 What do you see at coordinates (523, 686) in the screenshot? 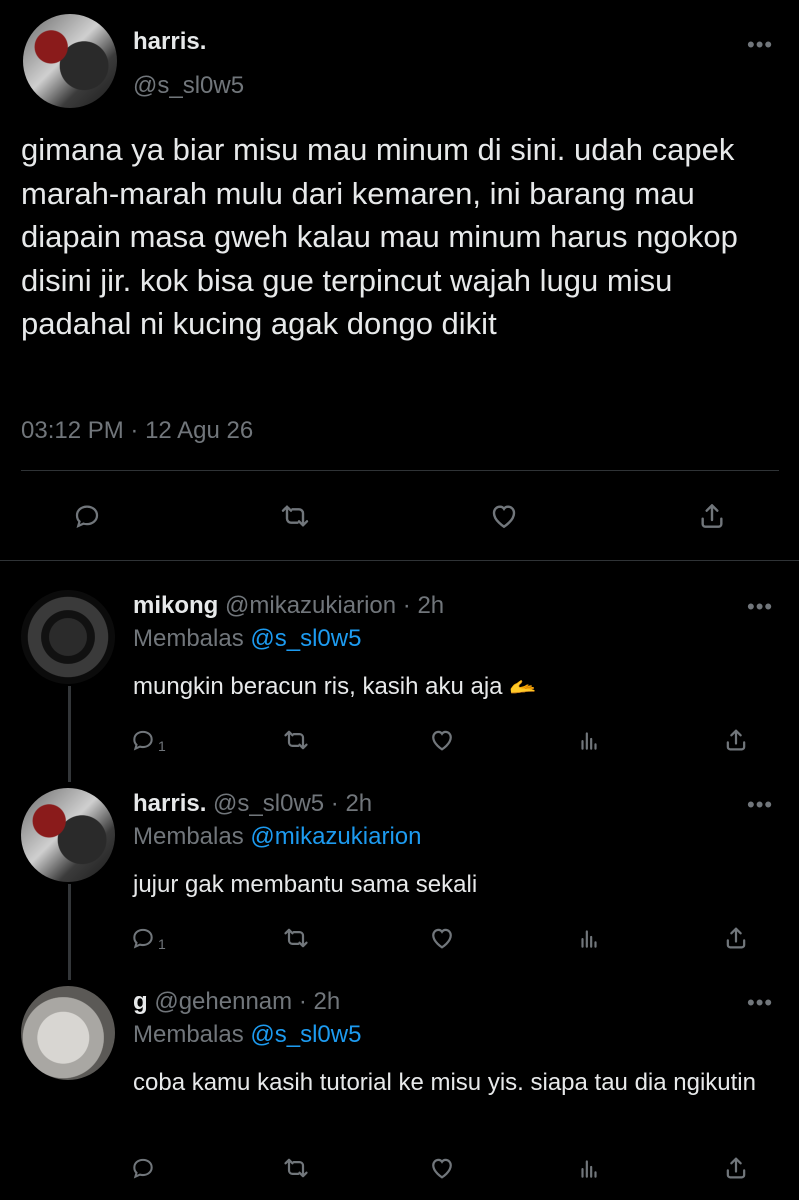
I see `hand-emoji-icon: 🫴` at bounding box center [523, 686].